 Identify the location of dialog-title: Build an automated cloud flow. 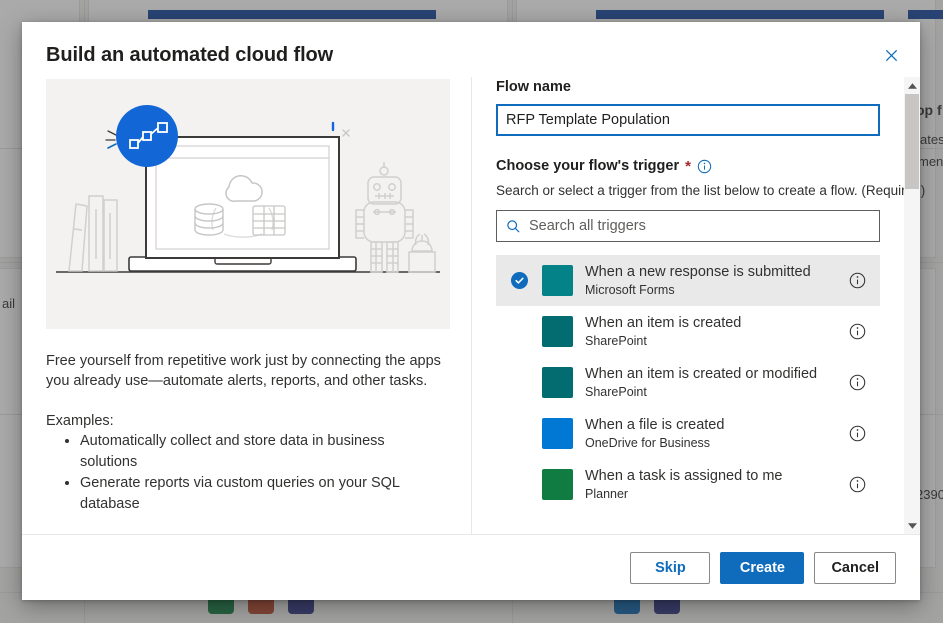
(190, 55).